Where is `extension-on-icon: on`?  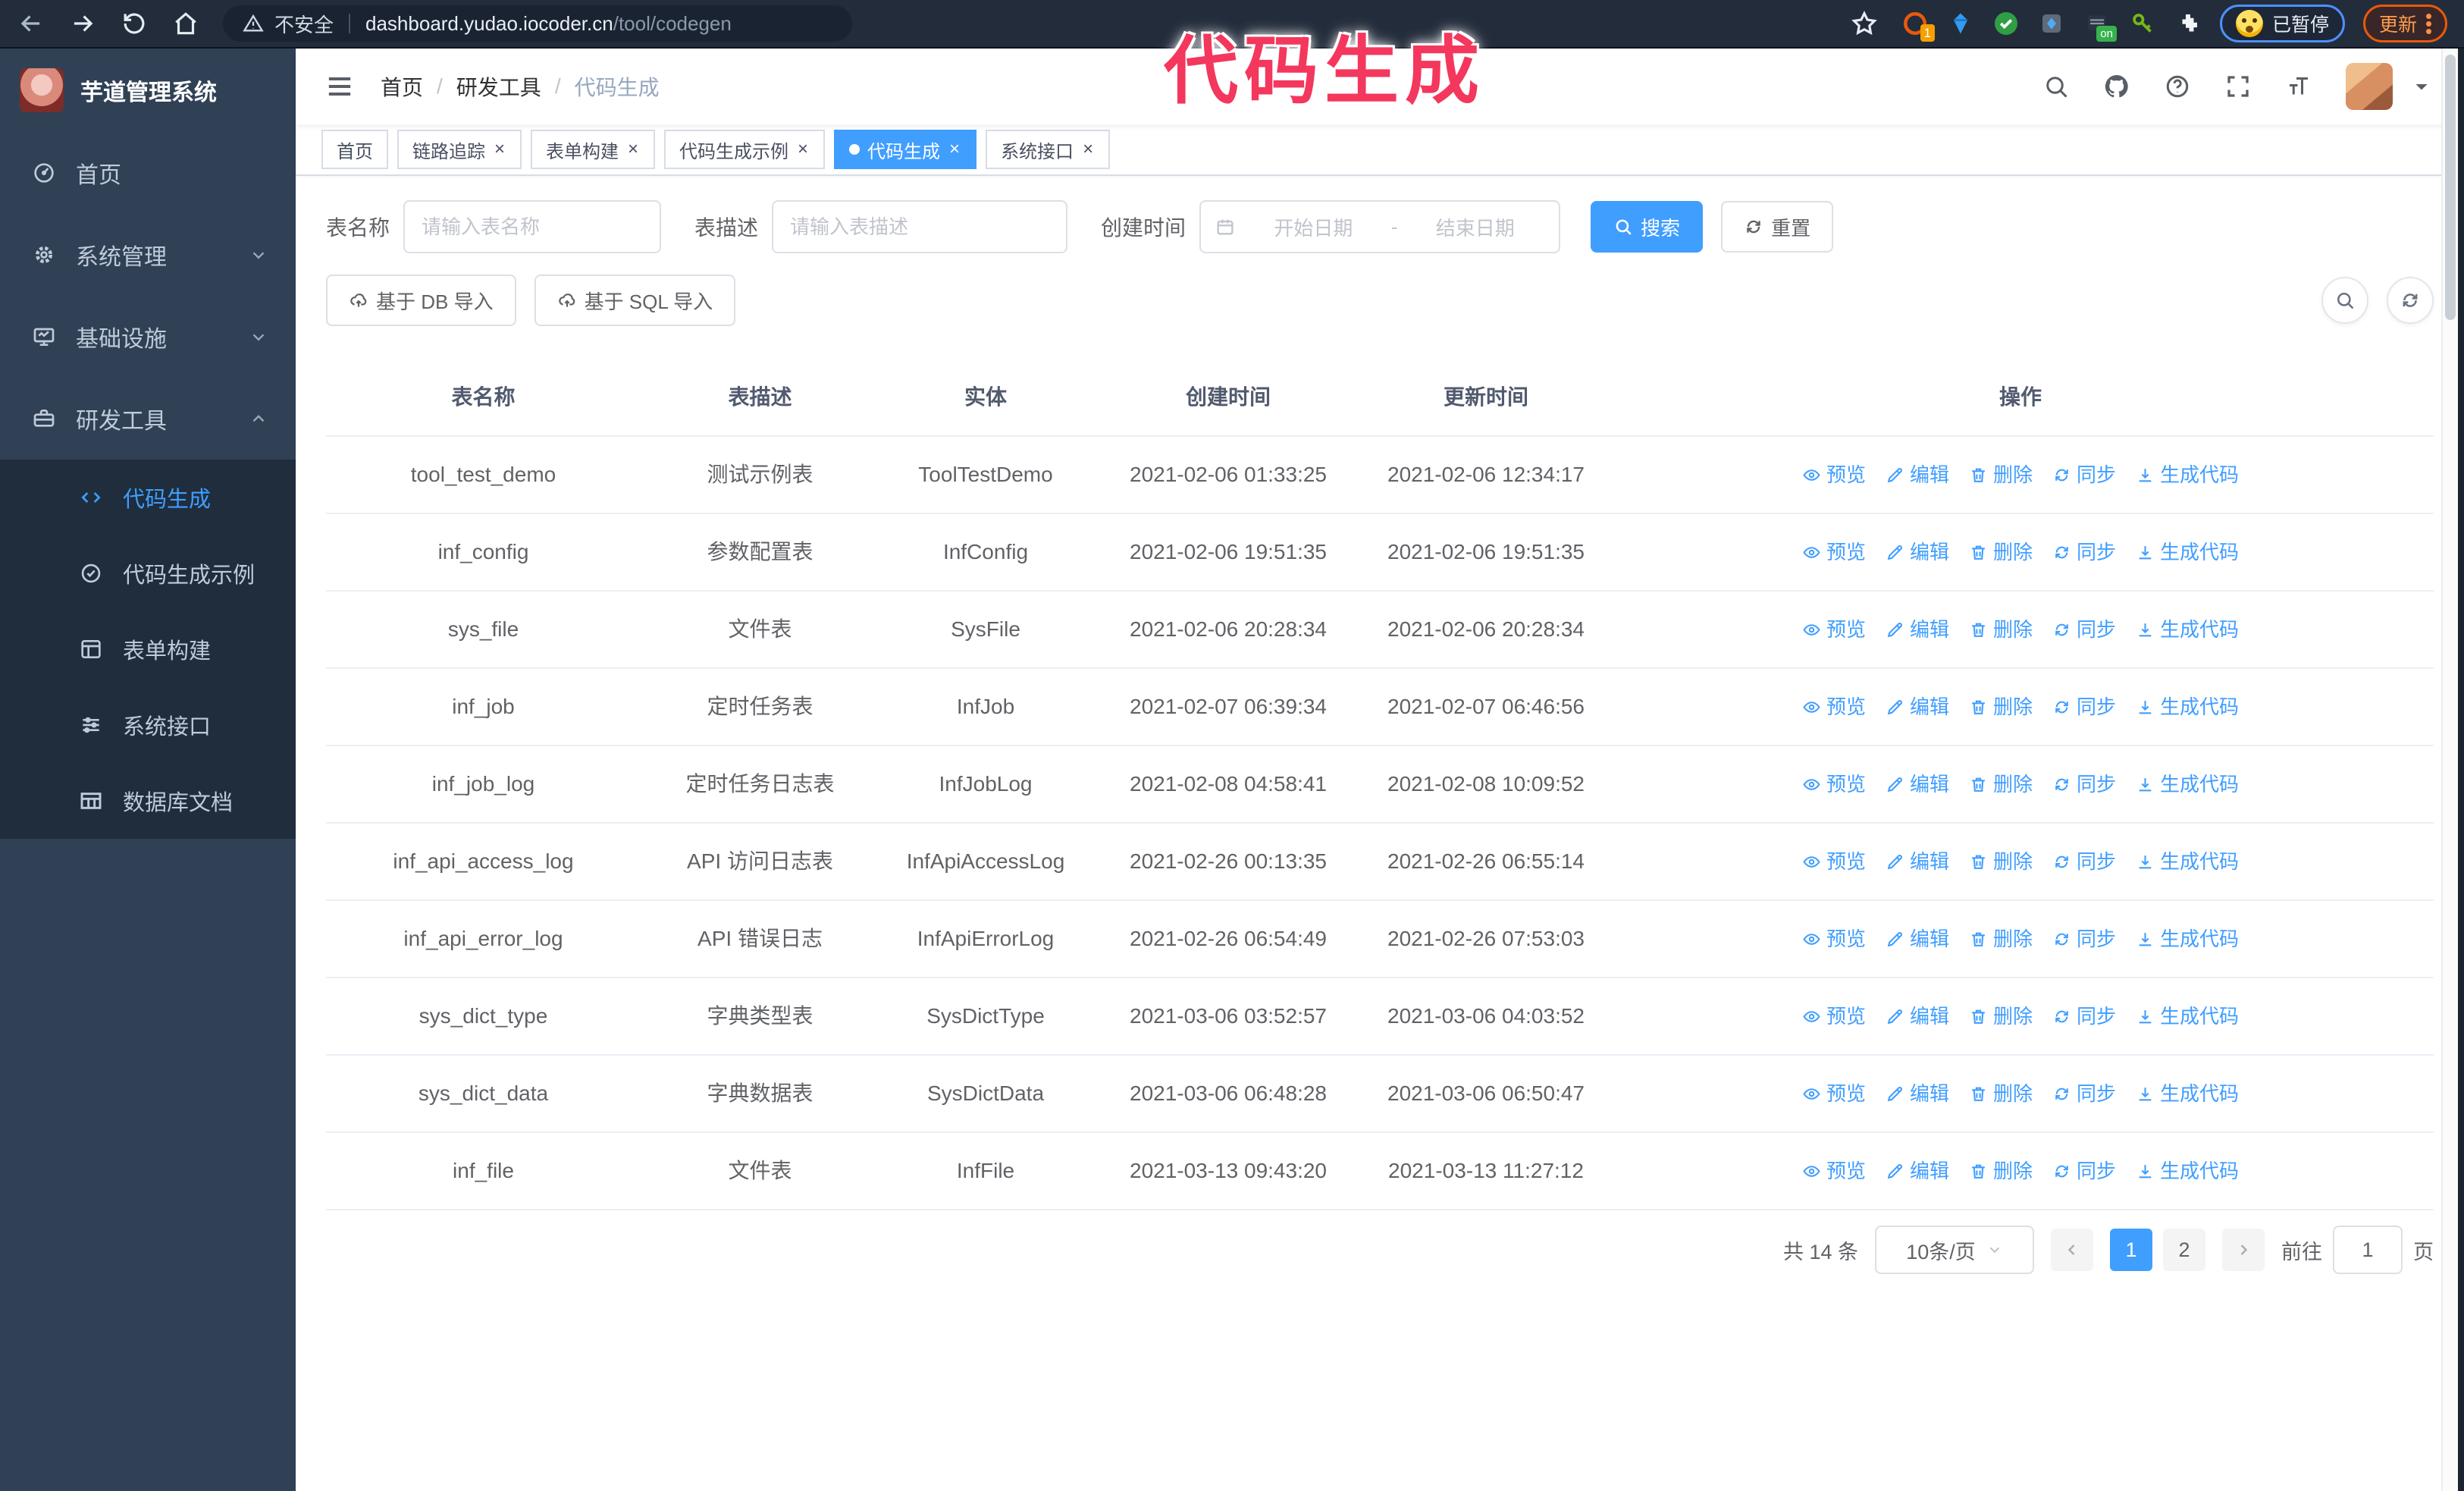
extension-on-icon: on is located at coordinates (2100, 26).